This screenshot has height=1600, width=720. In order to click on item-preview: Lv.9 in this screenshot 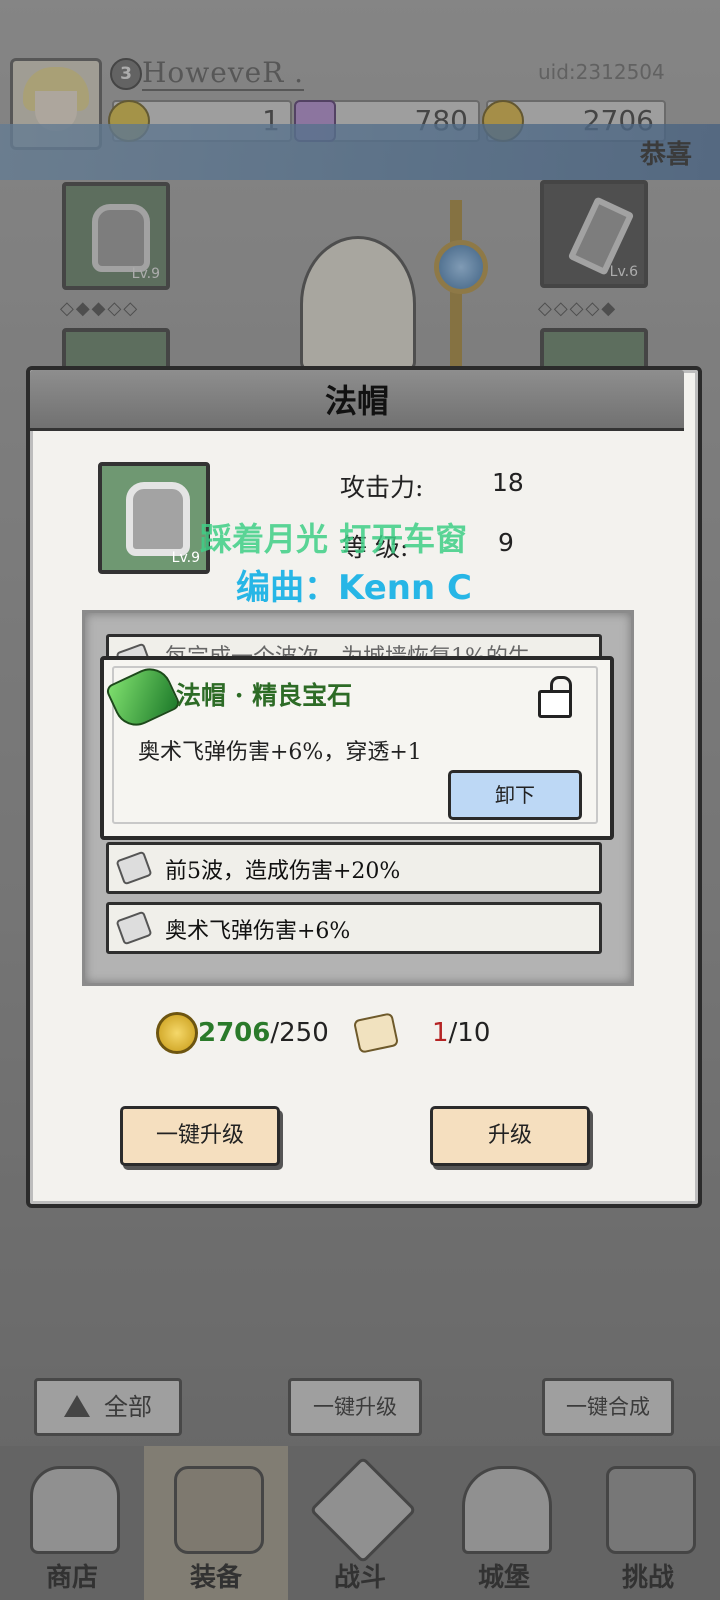, I will do `click(154, 518)`.